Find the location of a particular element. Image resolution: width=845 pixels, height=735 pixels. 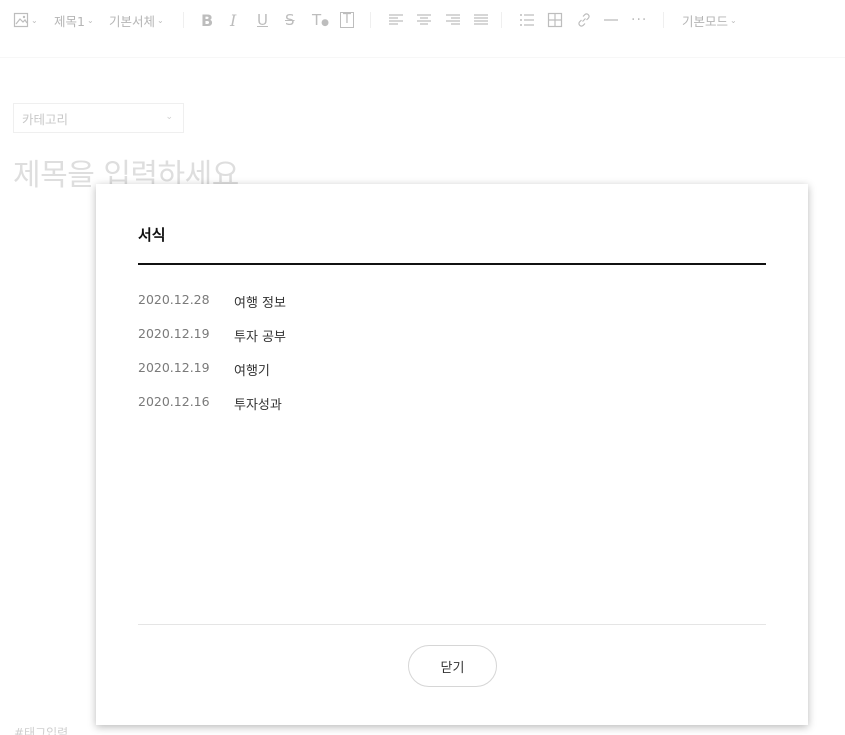

align-left-icon is located at coordinates (396, 19).